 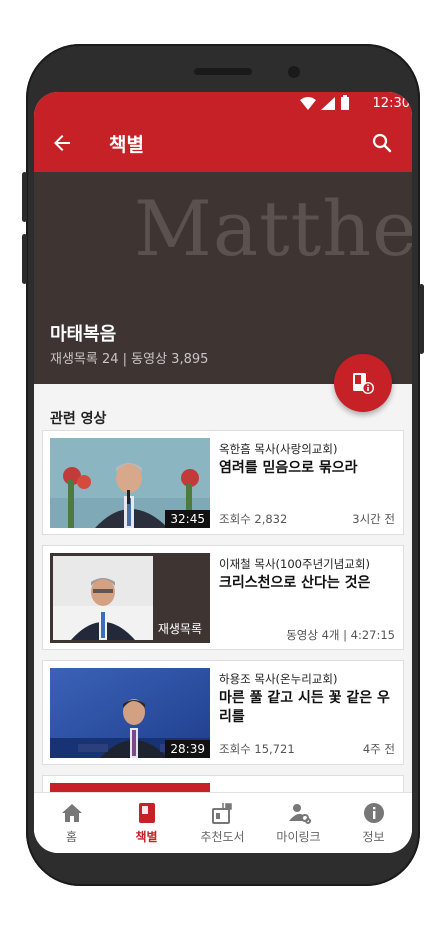 What do you see at coordinates (278, 679) in the screenshot?
I see `video-preacher: 하용조 목사(온누리교회)` at bounding box center [278, 679].